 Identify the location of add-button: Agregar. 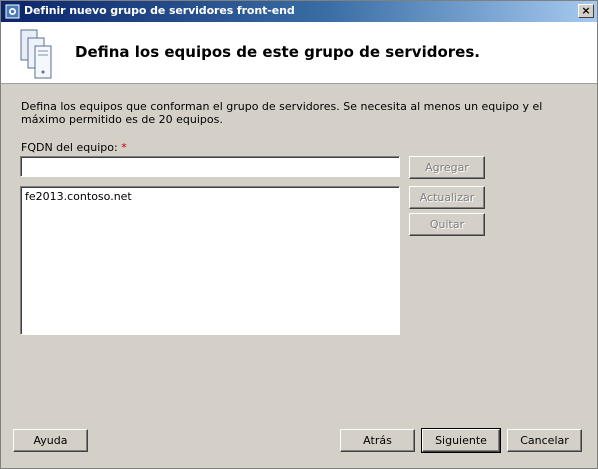
(447, 167).